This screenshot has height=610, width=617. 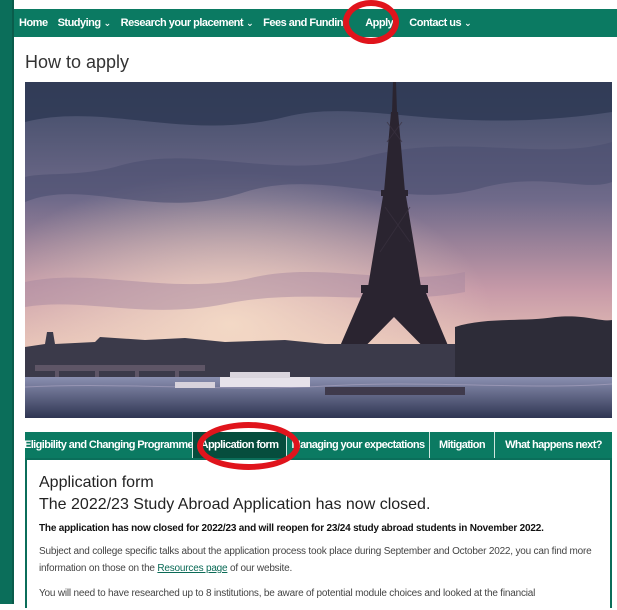 I want to click on nav-research-your-placement: Research your placement ⌄, so click(x=187, y=23).